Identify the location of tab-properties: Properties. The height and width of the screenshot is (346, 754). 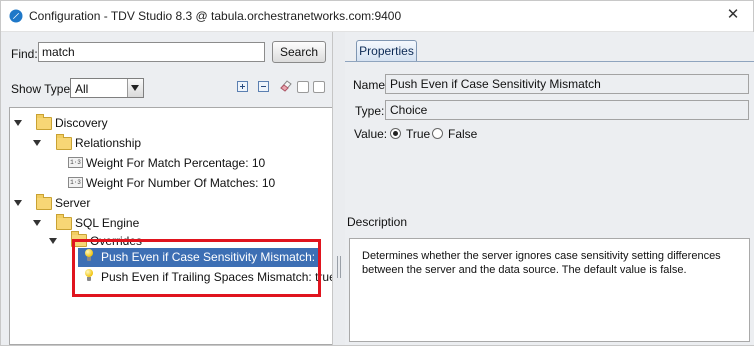
(386, 50).